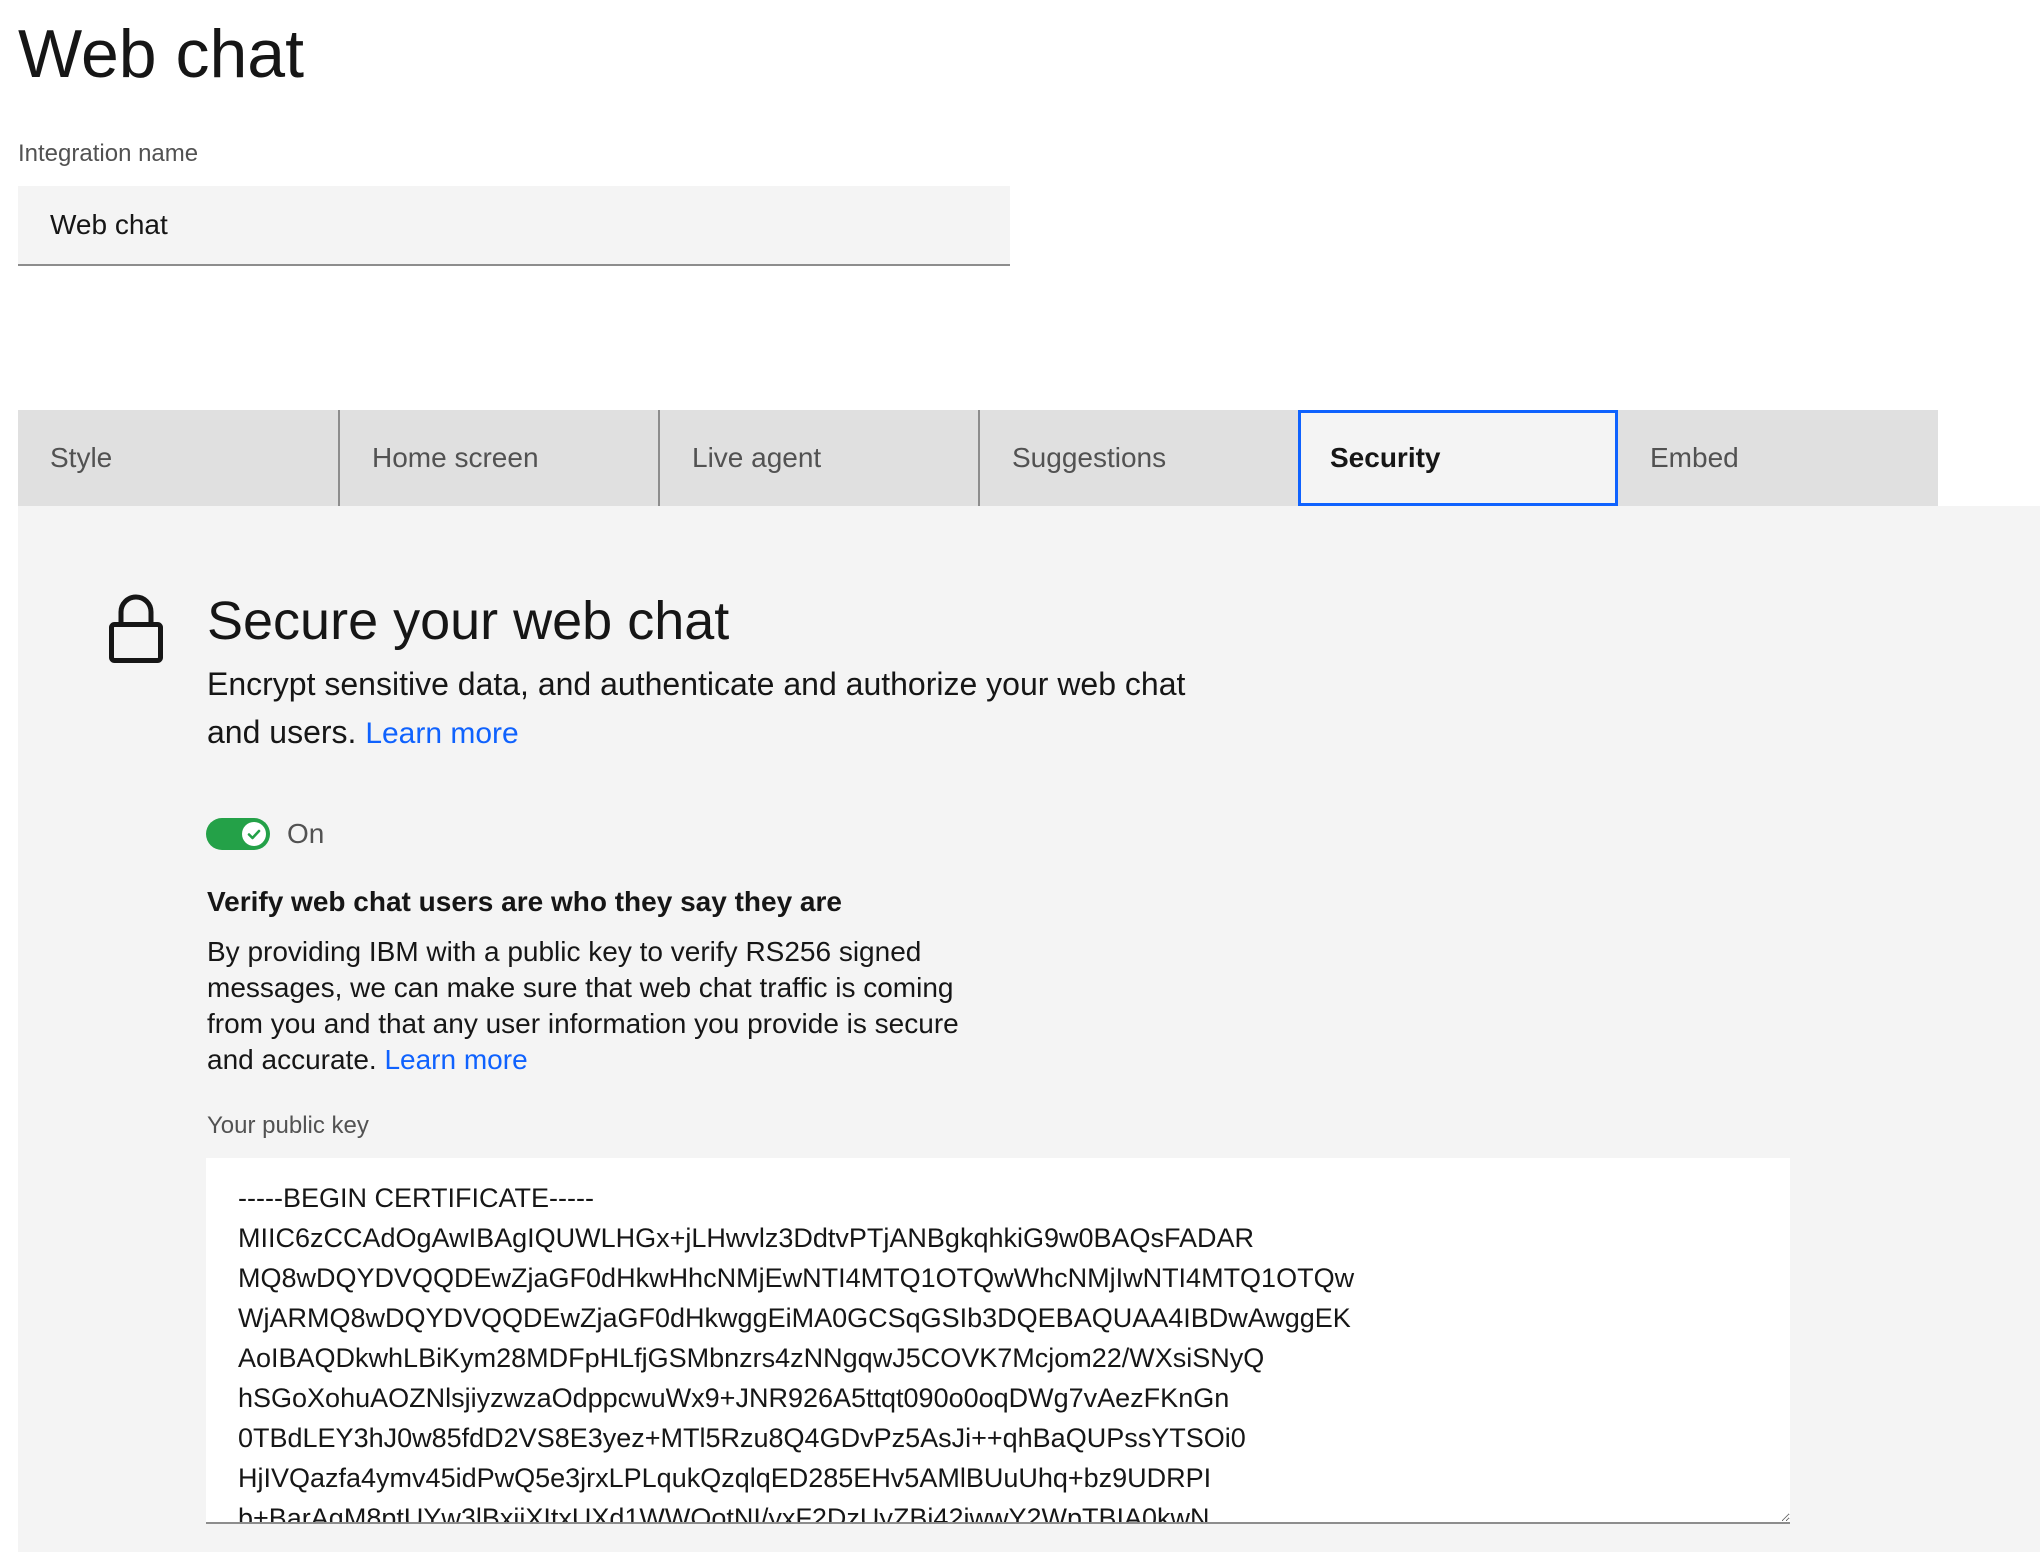 The height and width of the screenshot is (1552, 2040). Describe the element at coordinates (108, 153) in the screenshot. I see `integration-name-label: Integration name` at that location.